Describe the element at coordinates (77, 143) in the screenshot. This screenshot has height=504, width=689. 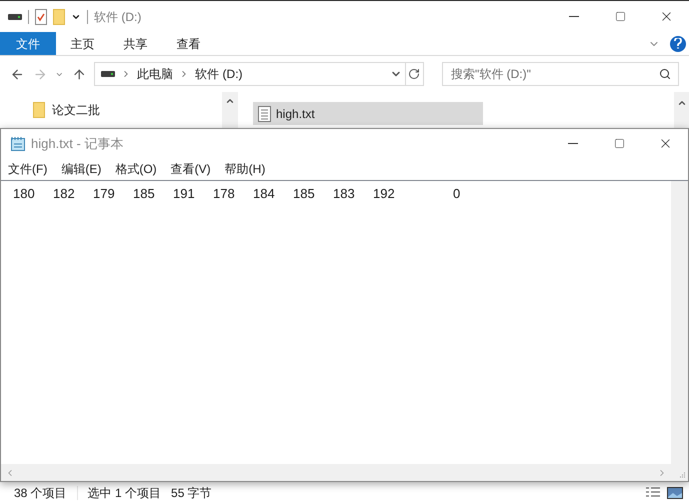
I see `window-title: high.txt - 记事本` at that location.